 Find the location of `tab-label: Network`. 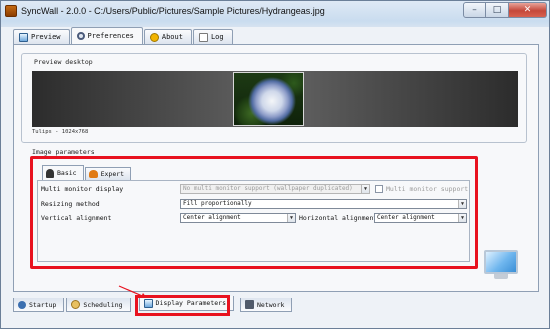

tab-label: Network is located at coordinates (271, 304).